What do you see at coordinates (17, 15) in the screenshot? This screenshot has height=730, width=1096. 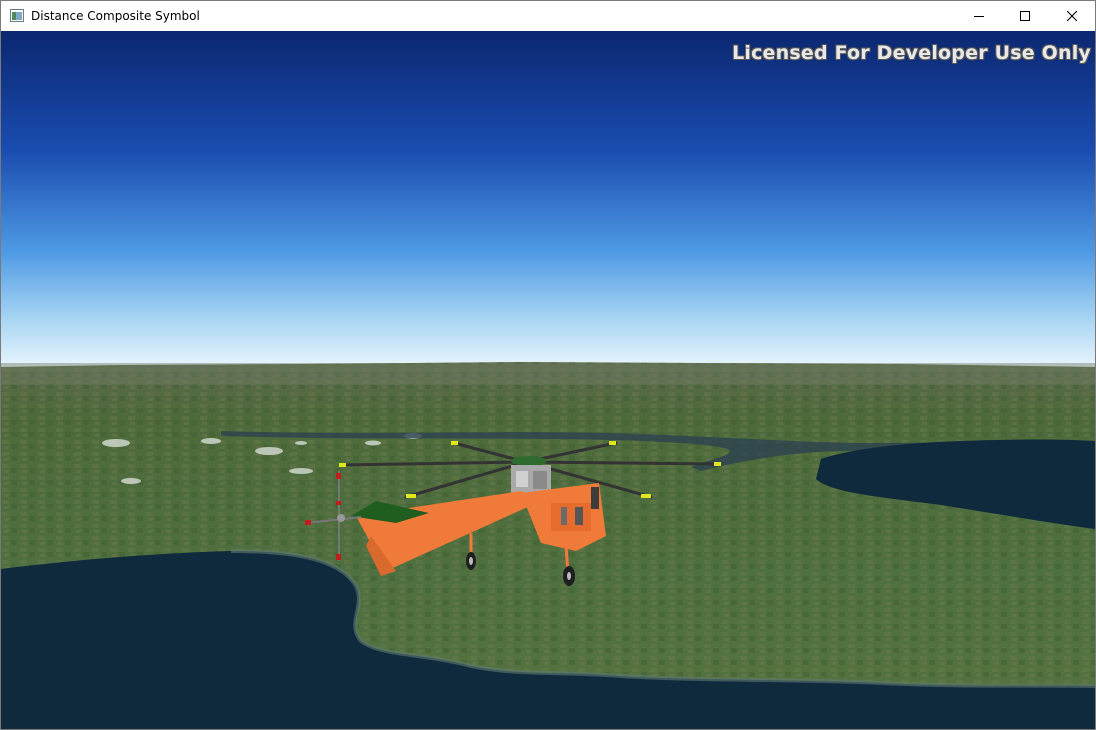 I see `app-icon` at bounding box center [17, 15].